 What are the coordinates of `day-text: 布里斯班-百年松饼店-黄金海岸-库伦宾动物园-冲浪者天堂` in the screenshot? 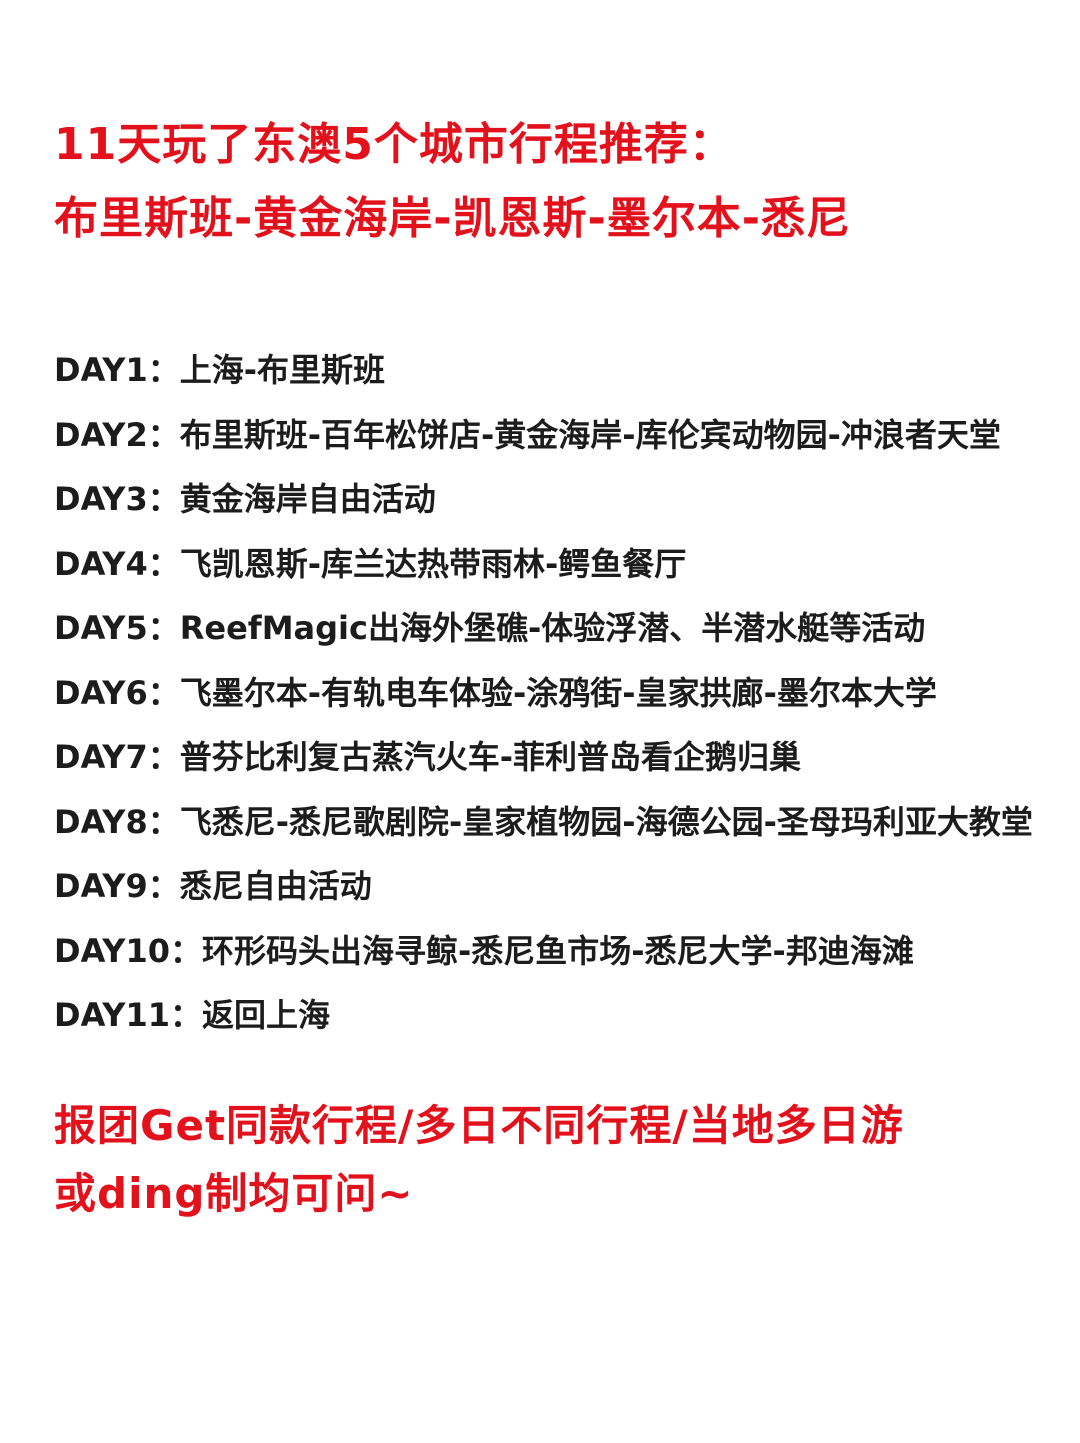 It's located at (590, 434).